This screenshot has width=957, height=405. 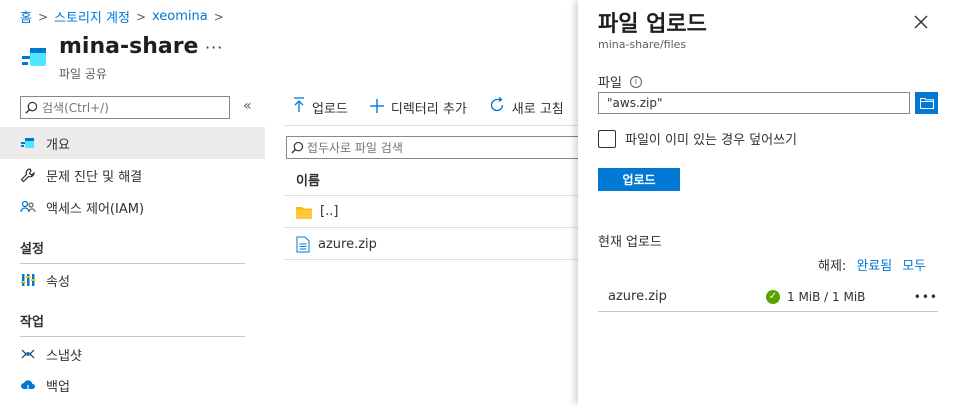 I want to click on sidebar-item-diagnose: 문제 진단 및 해결, so click(x=132, y=175).